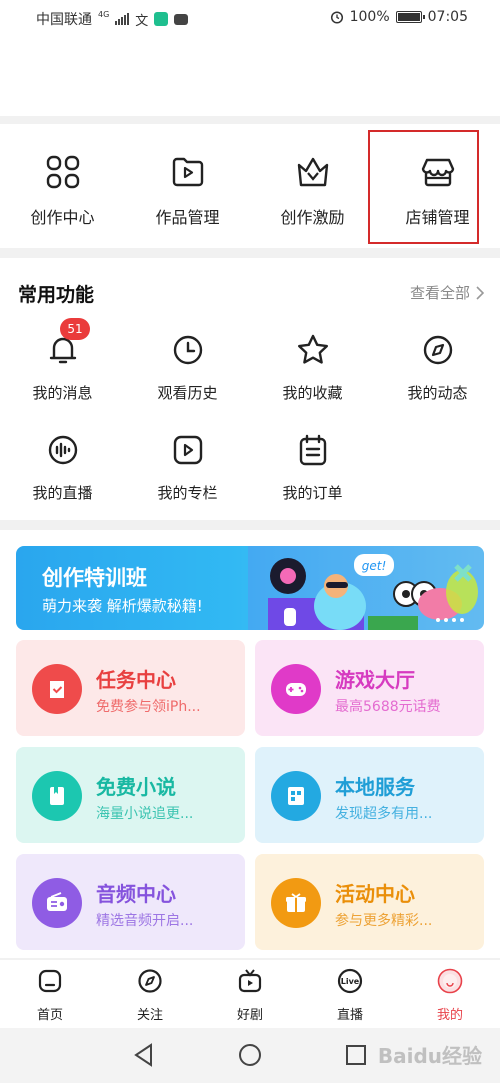 Image resolution: width=500 pixels, height=1083 pixels. Describe the element at coordinates (50, 981) in the screenshot. I see `home-icon` at that location.